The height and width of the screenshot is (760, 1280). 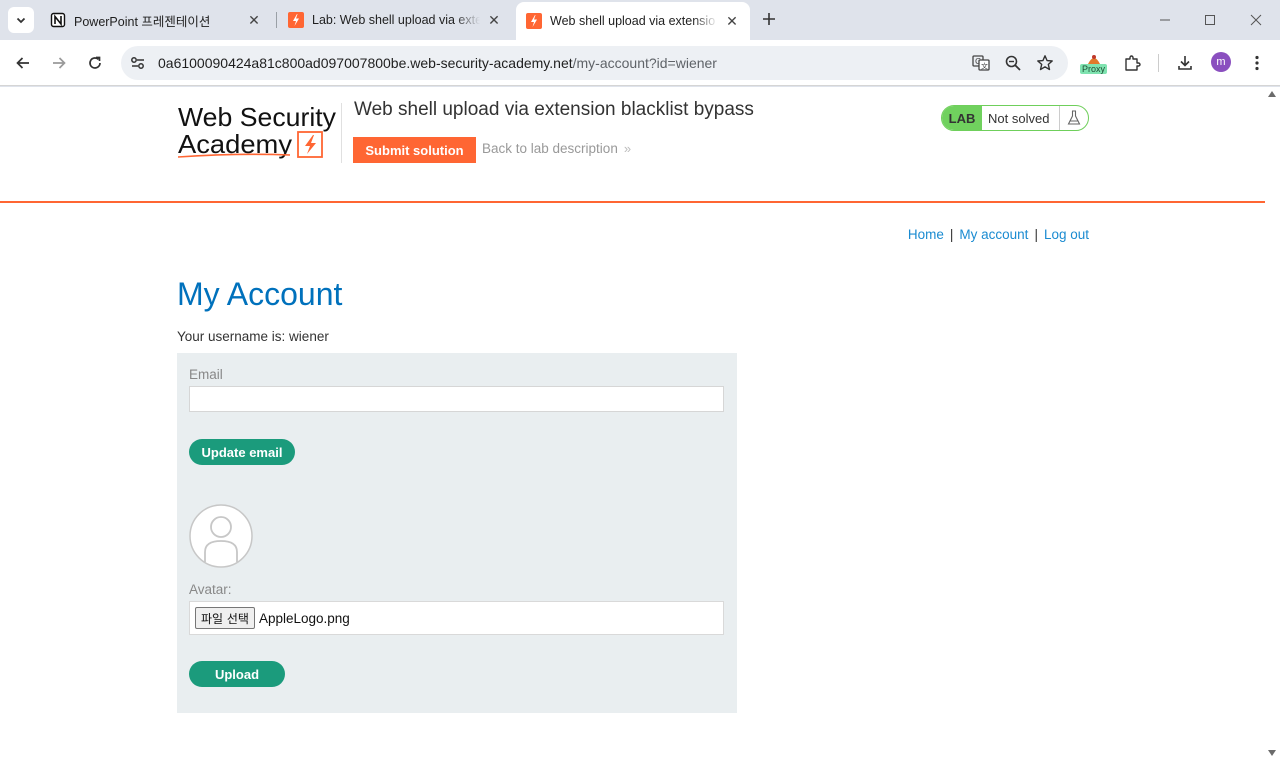 I want to click on forward-button, so click(x=59, y=63).